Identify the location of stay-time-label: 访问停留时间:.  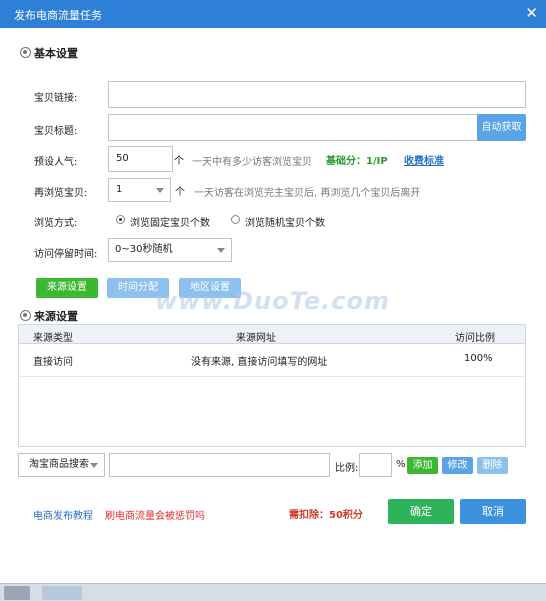
(66, 254).